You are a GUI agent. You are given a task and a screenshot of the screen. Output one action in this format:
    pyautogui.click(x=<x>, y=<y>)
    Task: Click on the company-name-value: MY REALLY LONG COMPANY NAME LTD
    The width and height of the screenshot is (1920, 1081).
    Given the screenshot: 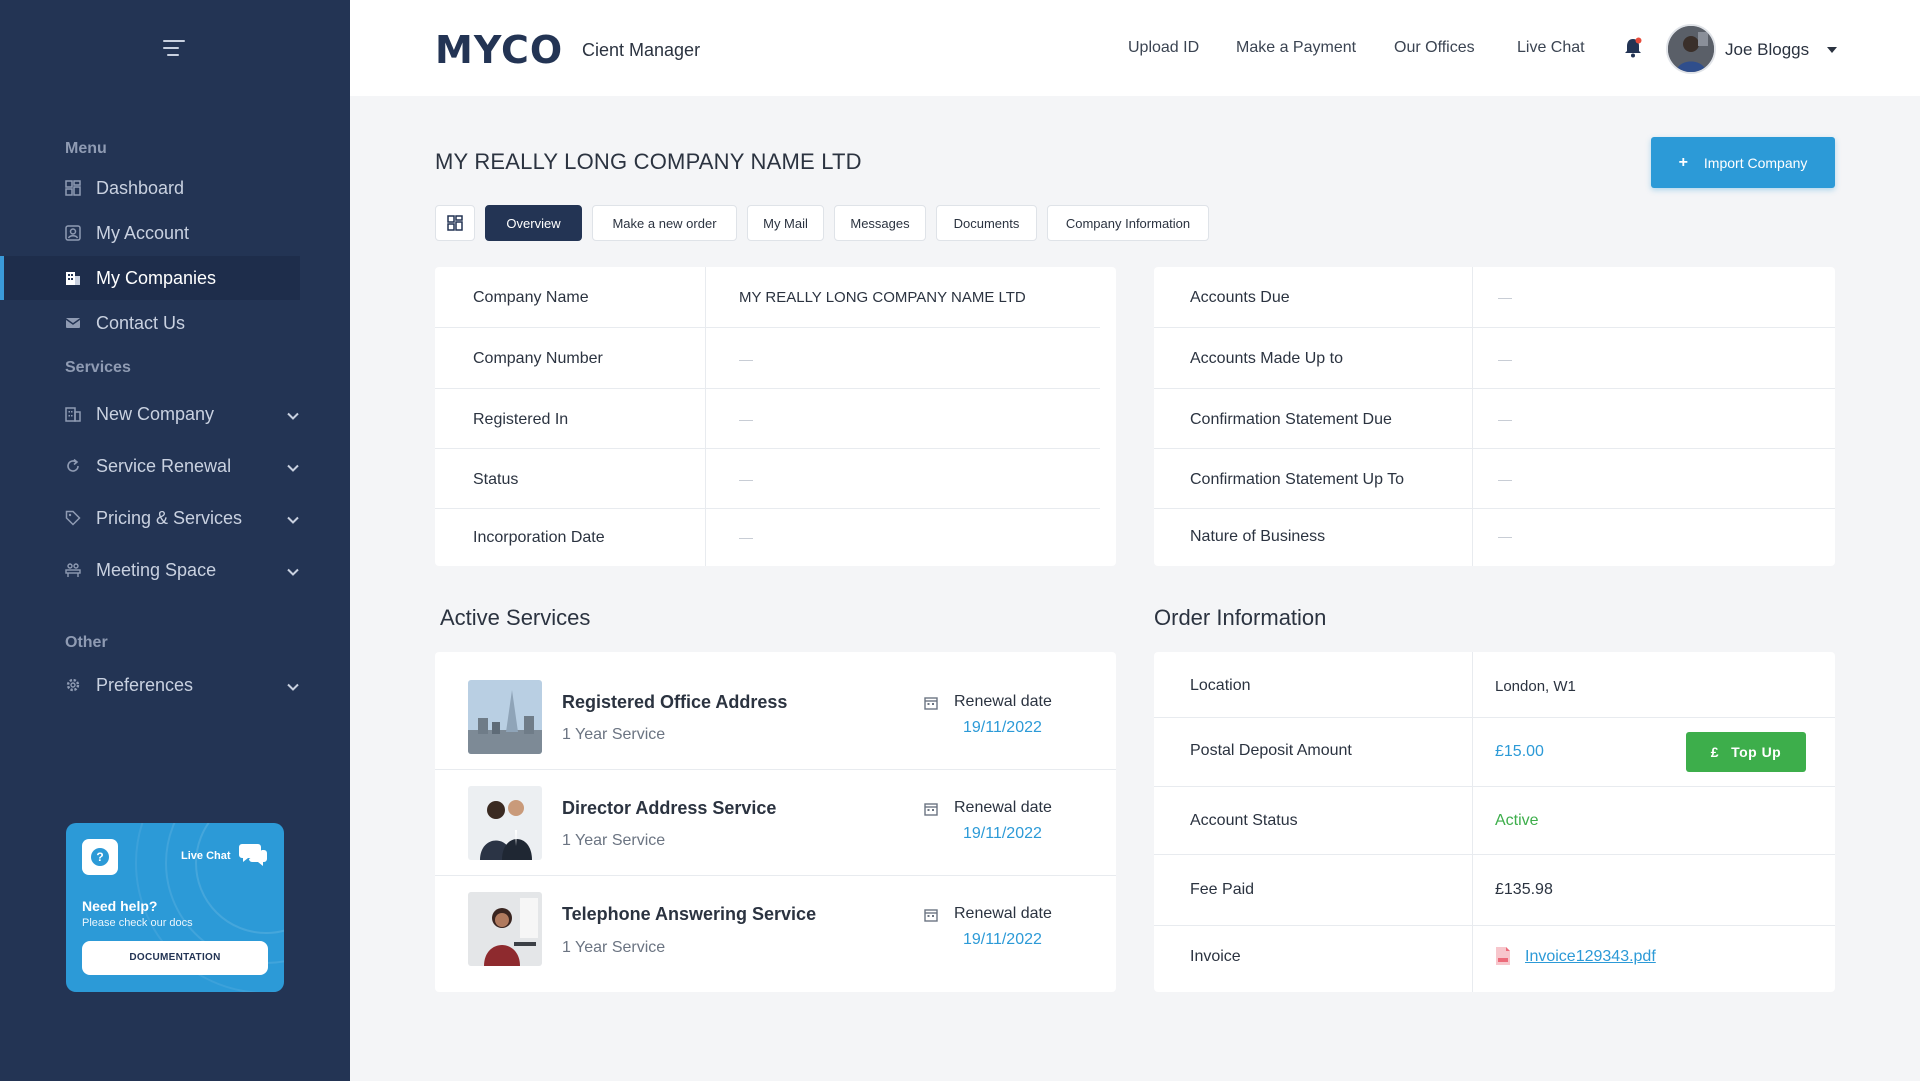 What is the action you would take?
    pyautogui.click(x=882, y=297)
    